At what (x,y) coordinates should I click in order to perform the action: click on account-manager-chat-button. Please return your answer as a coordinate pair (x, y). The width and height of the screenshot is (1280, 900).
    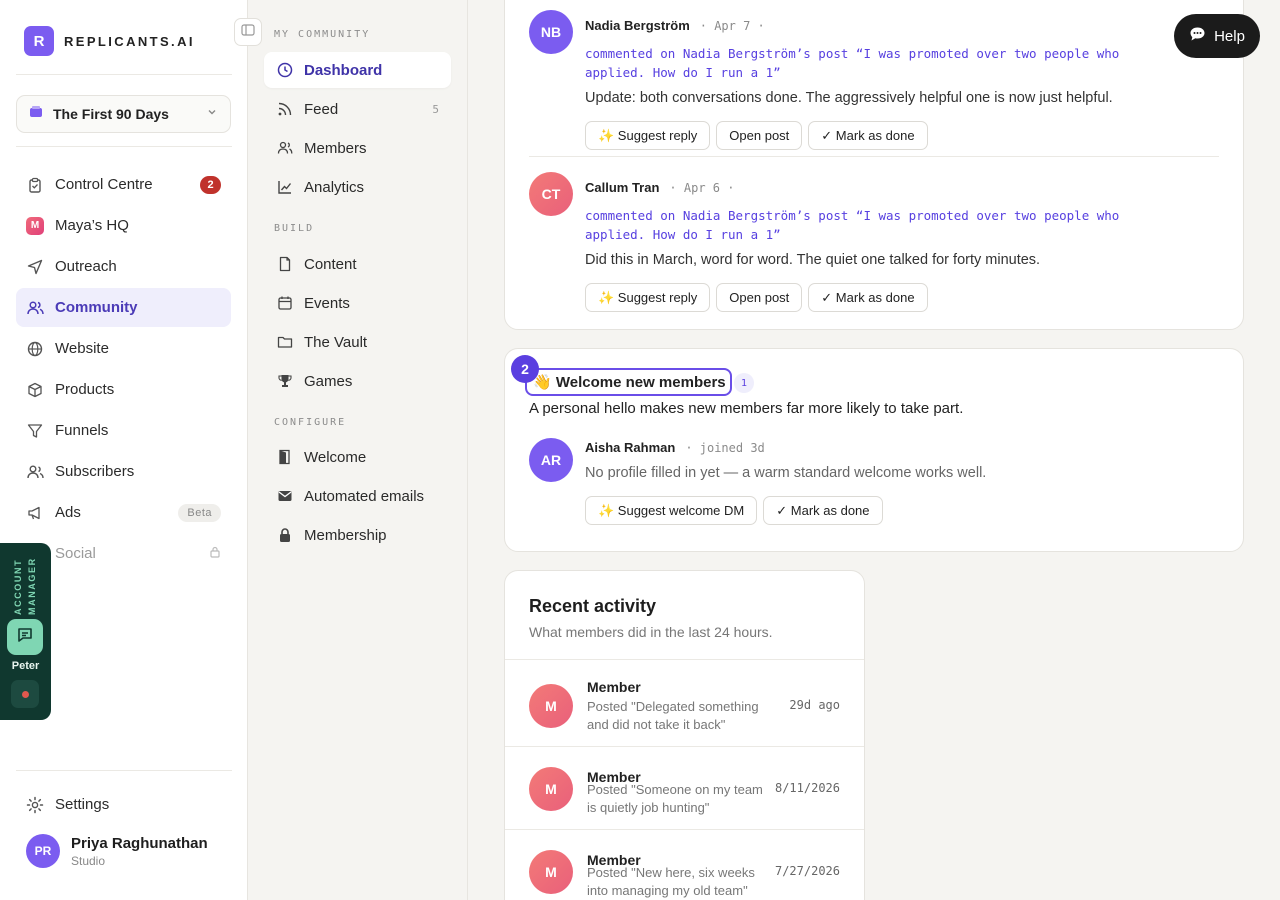
    Looking at the image, I should click on (25, 637).